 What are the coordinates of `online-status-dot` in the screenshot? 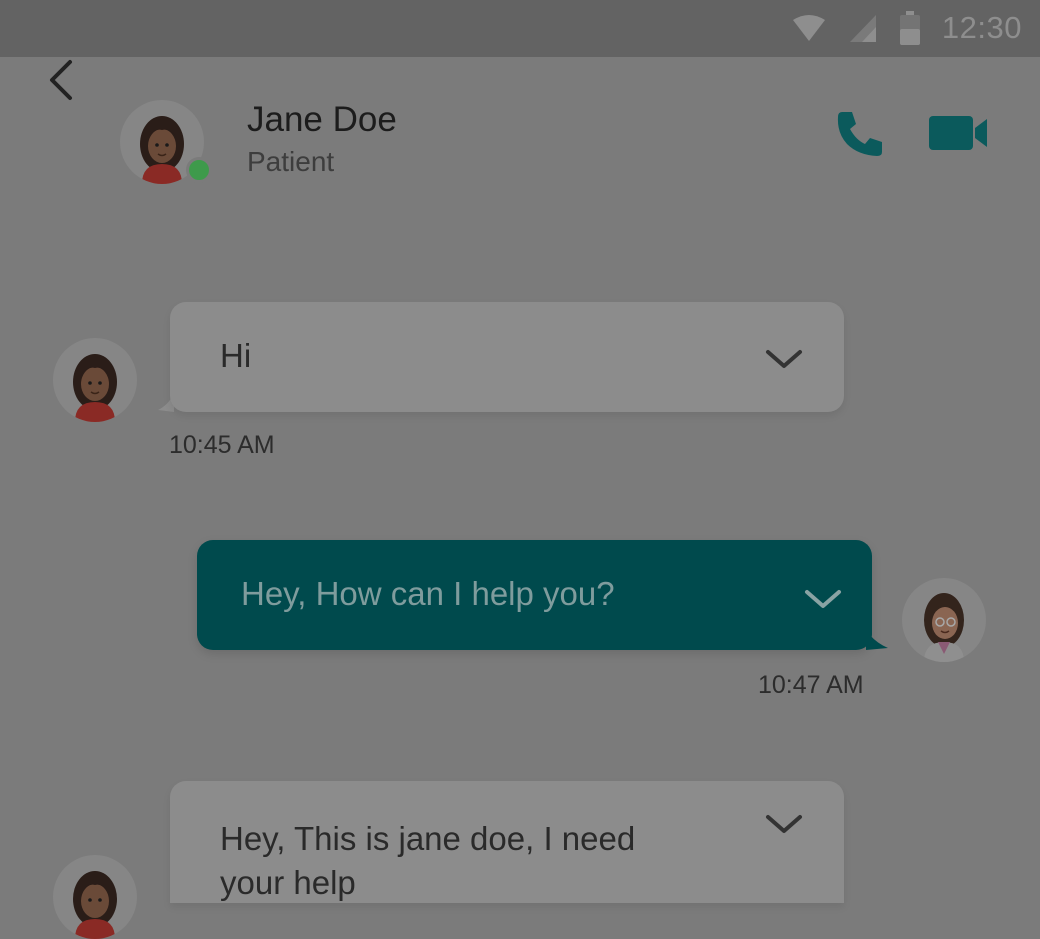 It's located at (199, 170).